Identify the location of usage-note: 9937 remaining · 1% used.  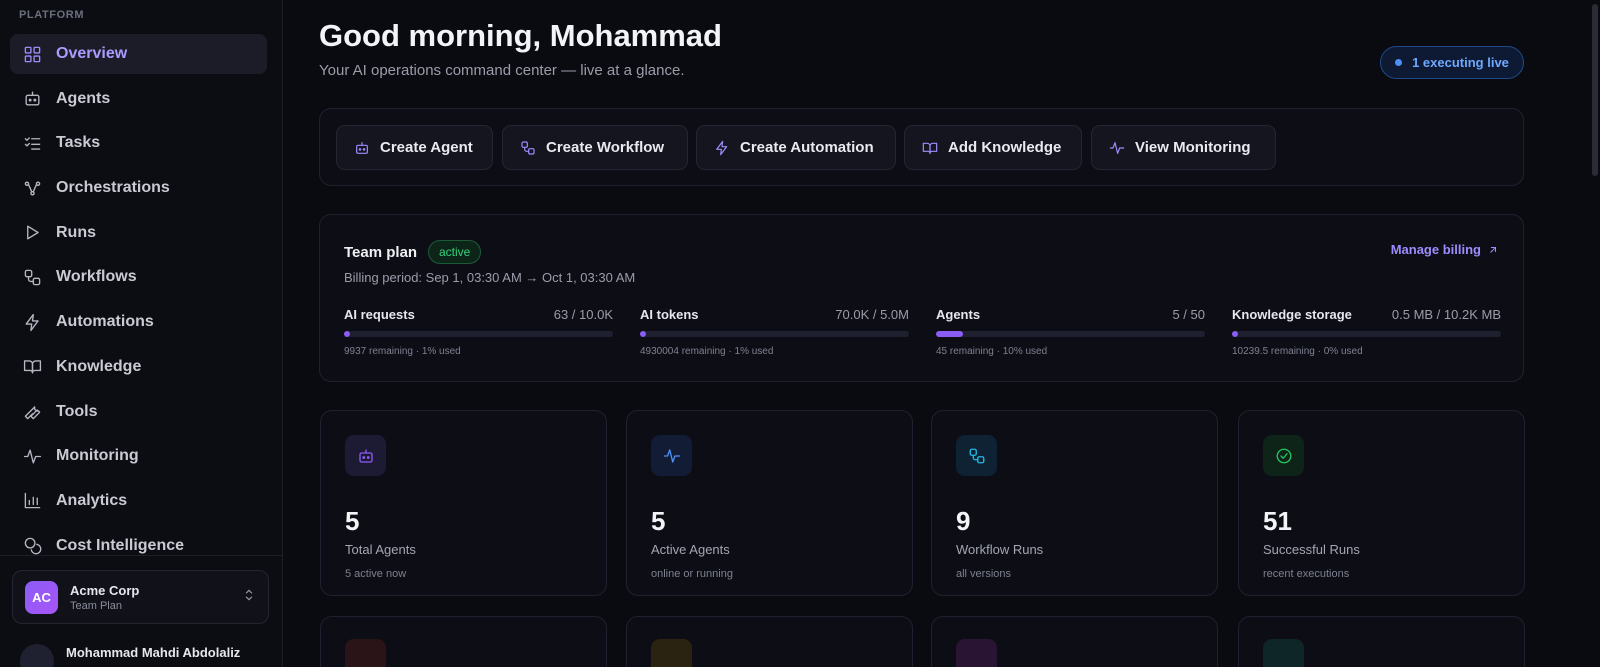
(402, 351).